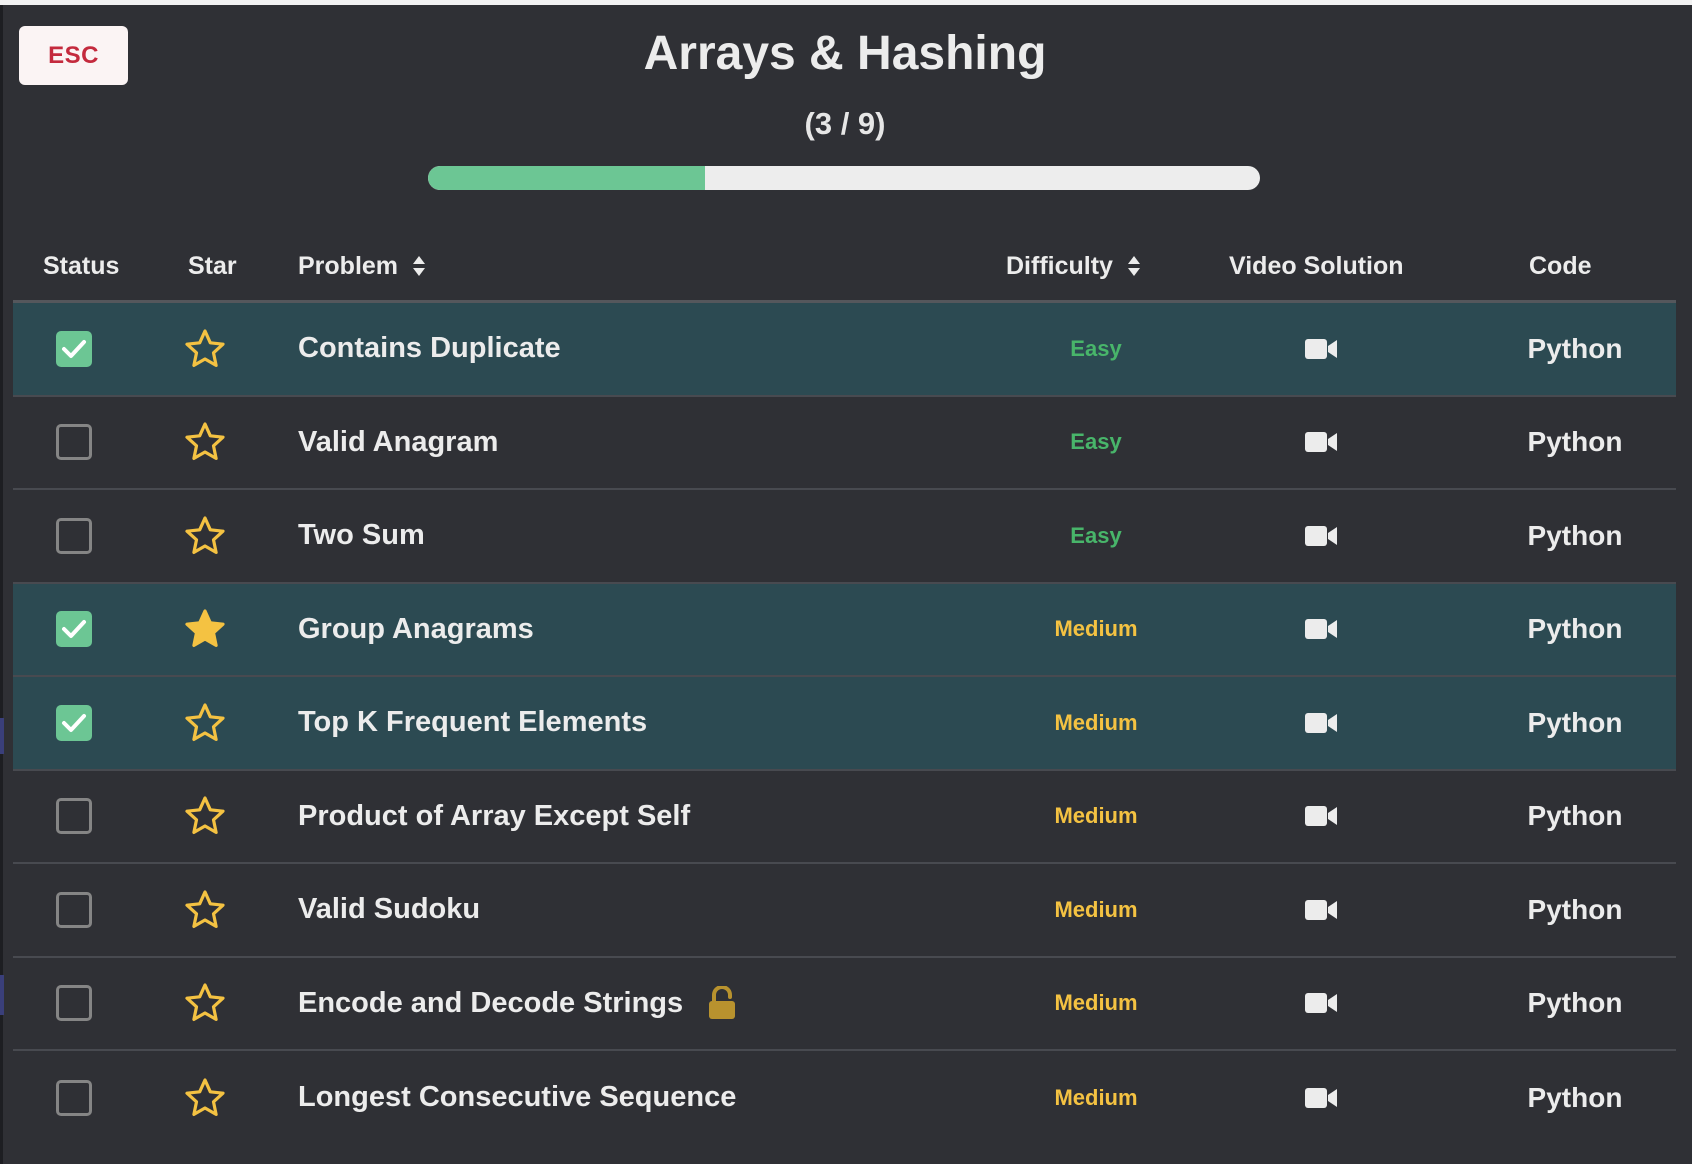 Image resolution: width=1692 pixels, height=1164 pixels. Describe the element at coordinates (398, 442) in the screenshot. I see `problem-link: Valid Anagram` at that location.